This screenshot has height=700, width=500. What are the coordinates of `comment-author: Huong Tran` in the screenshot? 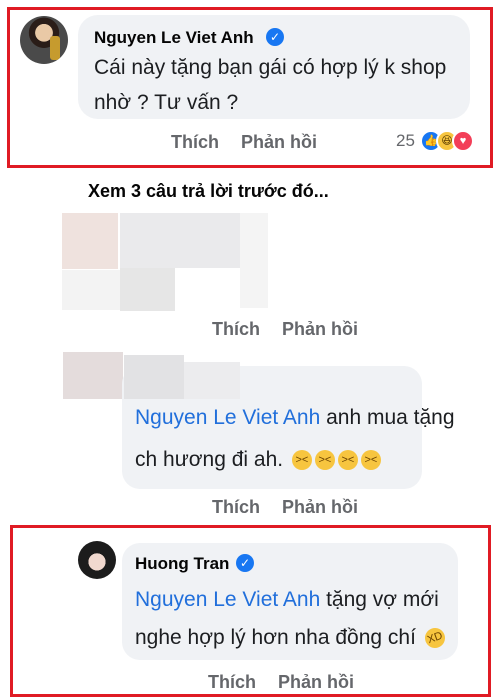 It's located at (182, 564).